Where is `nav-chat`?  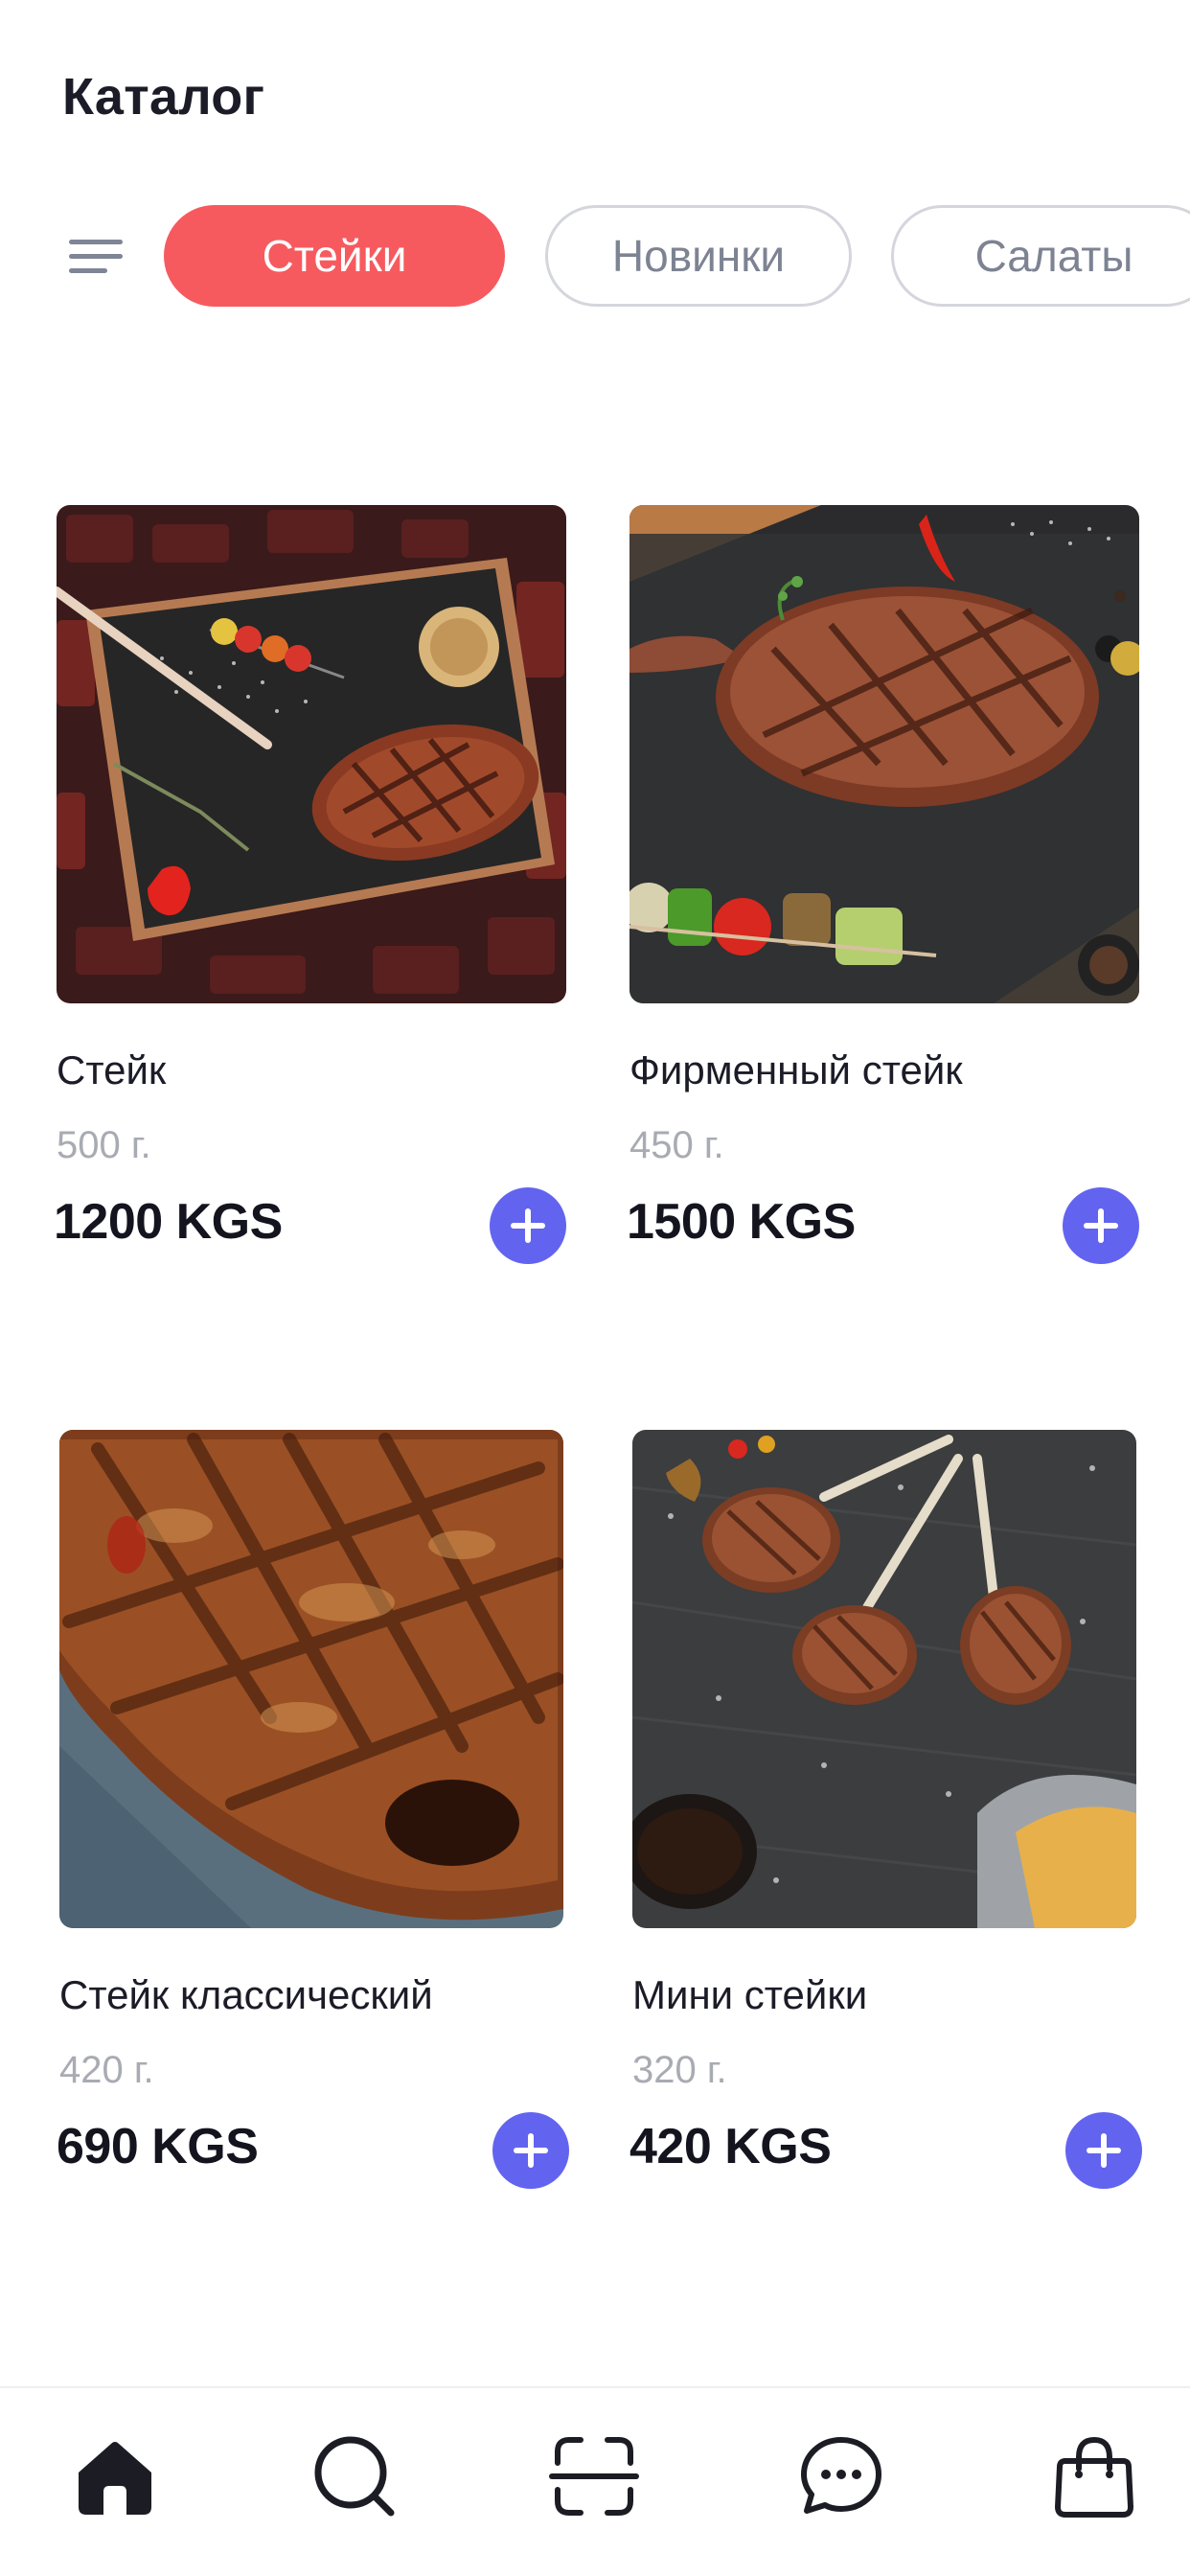 nav-chat is located at coordinates (841, 2476).